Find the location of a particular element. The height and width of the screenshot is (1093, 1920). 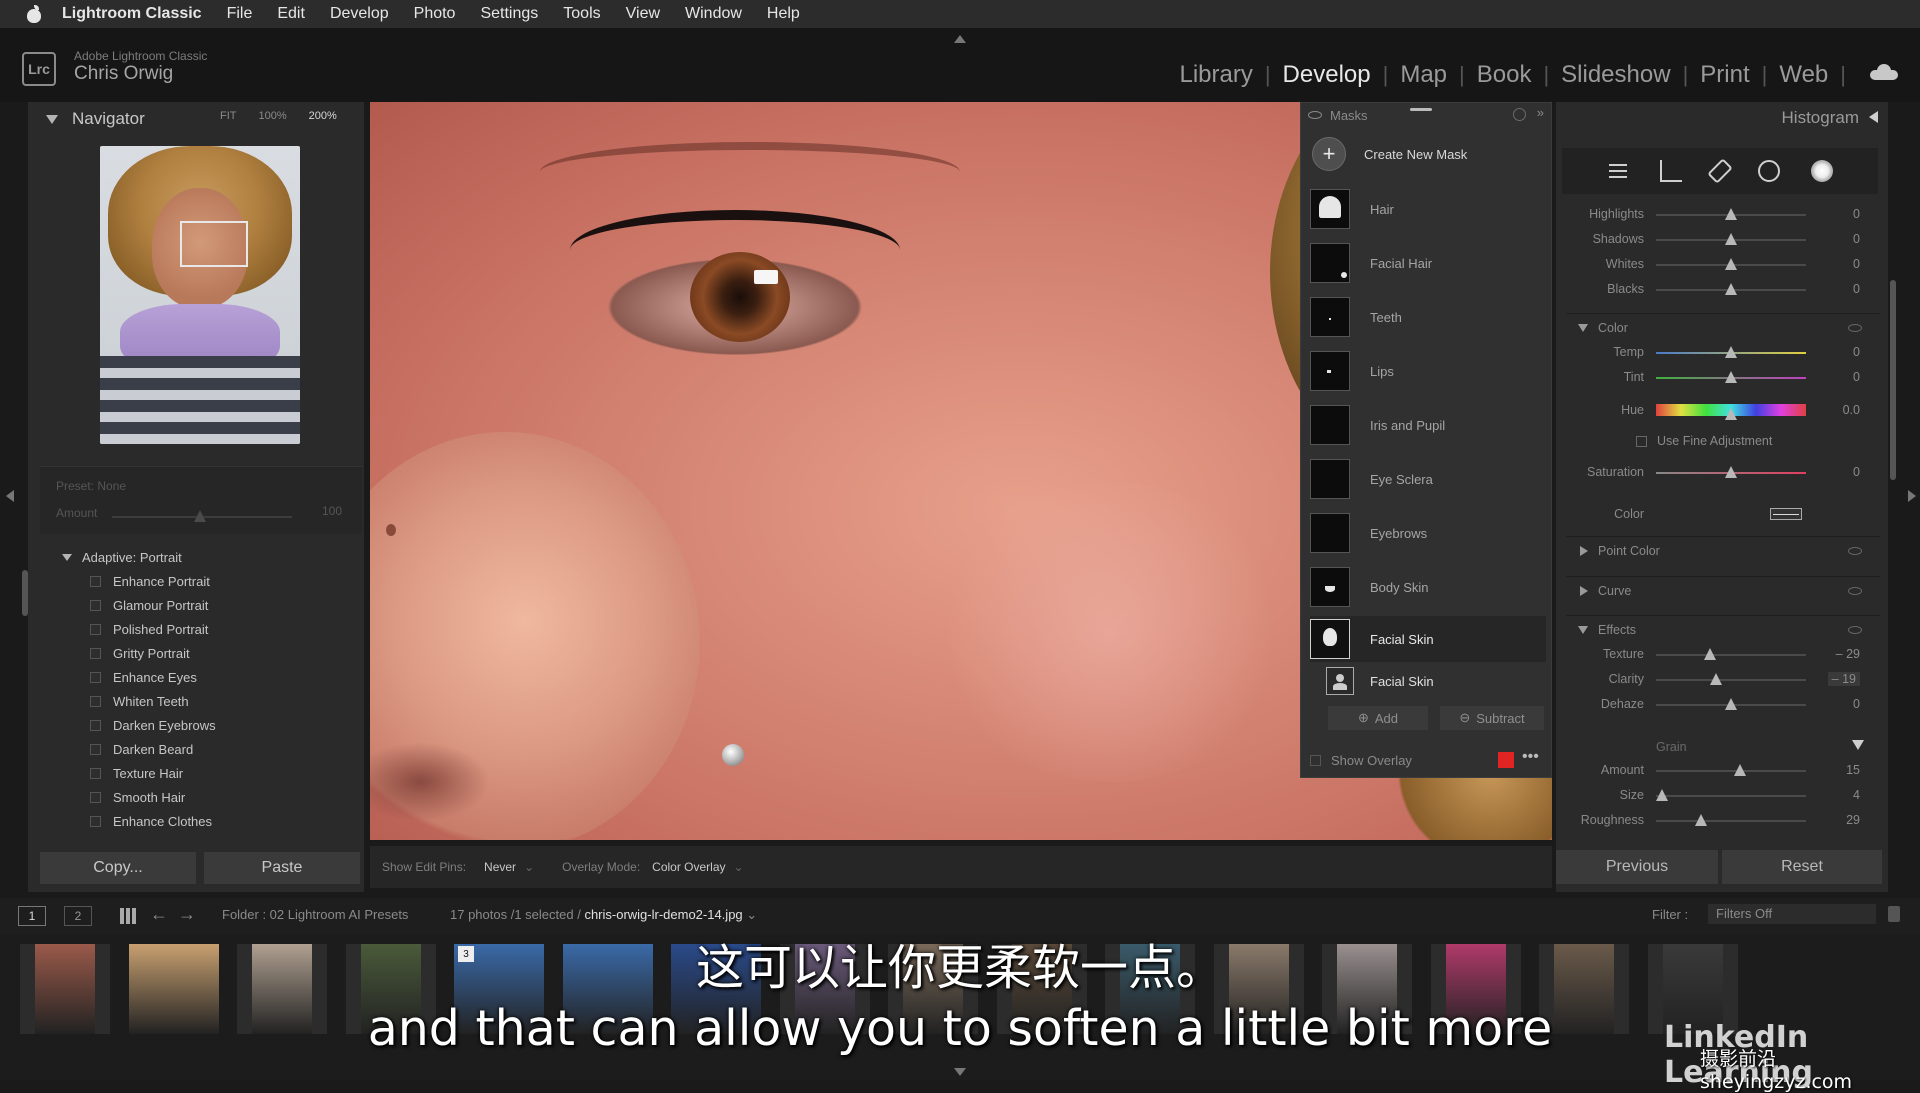

mask-item-eye-sclera: Eye Sclera is located at coordinates (1428, 479).